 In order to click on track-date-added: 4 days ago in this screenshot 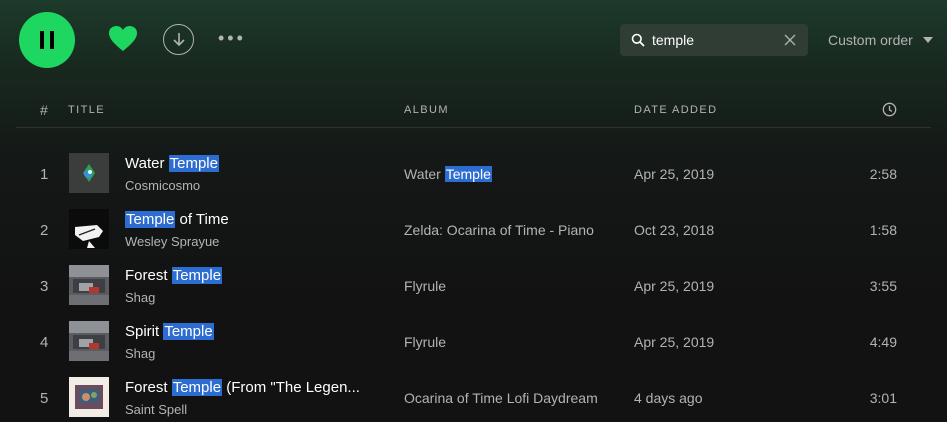, I will do `click(668, 398)`.